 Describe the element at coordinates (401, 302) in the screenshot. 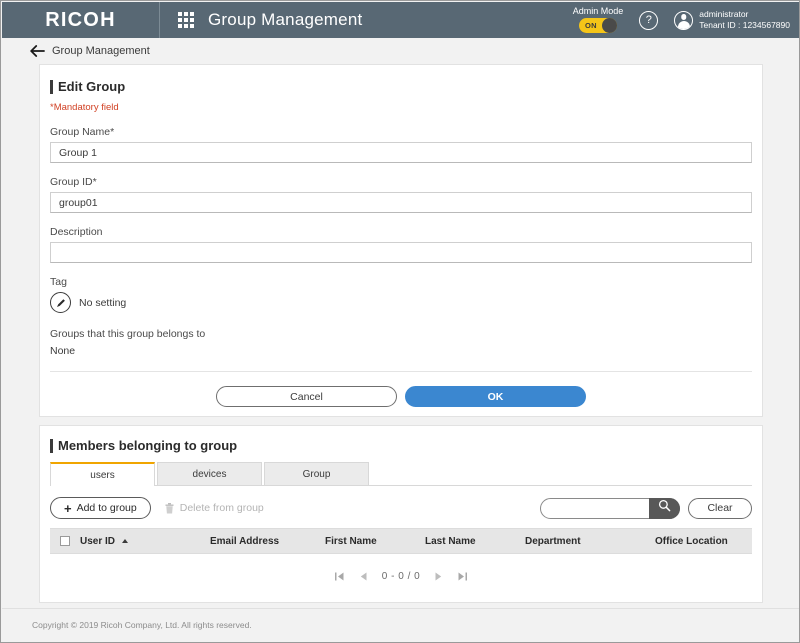

I see `tag-row: No setting` at that location.